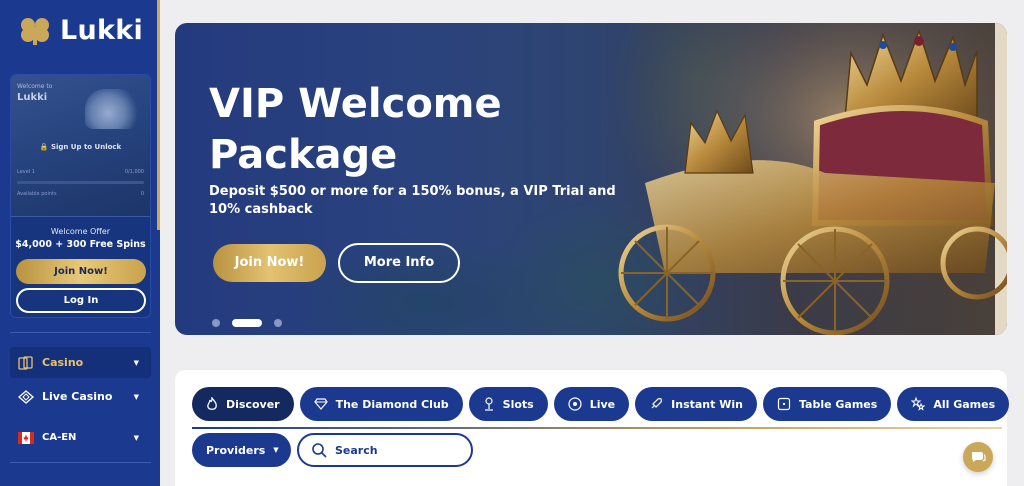 The image size is (1024, 486). Describe the element at coordinates (80, 396) in the screenshot. I see `sidebar-item-live-casino: Live Casino ▼` at that location.